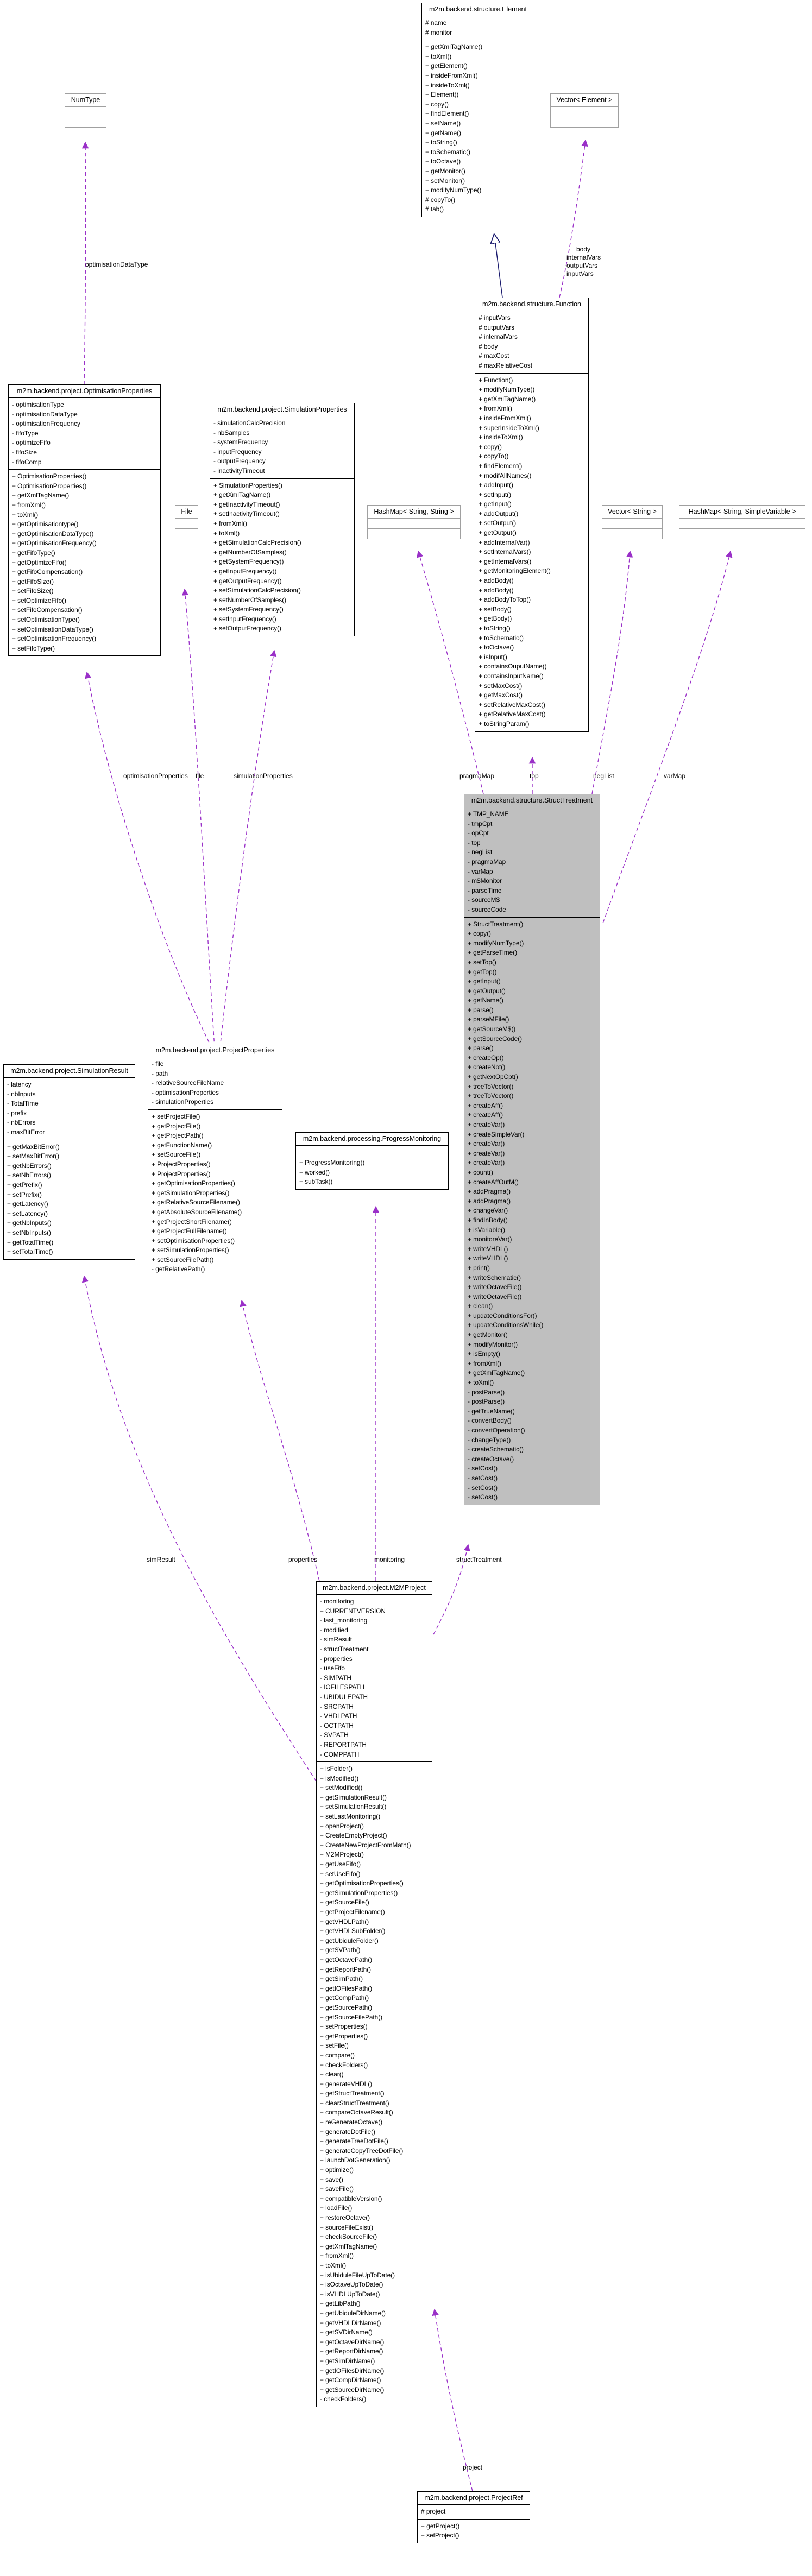  I want to click on operation: + setMonitor(), so click(445, 181).